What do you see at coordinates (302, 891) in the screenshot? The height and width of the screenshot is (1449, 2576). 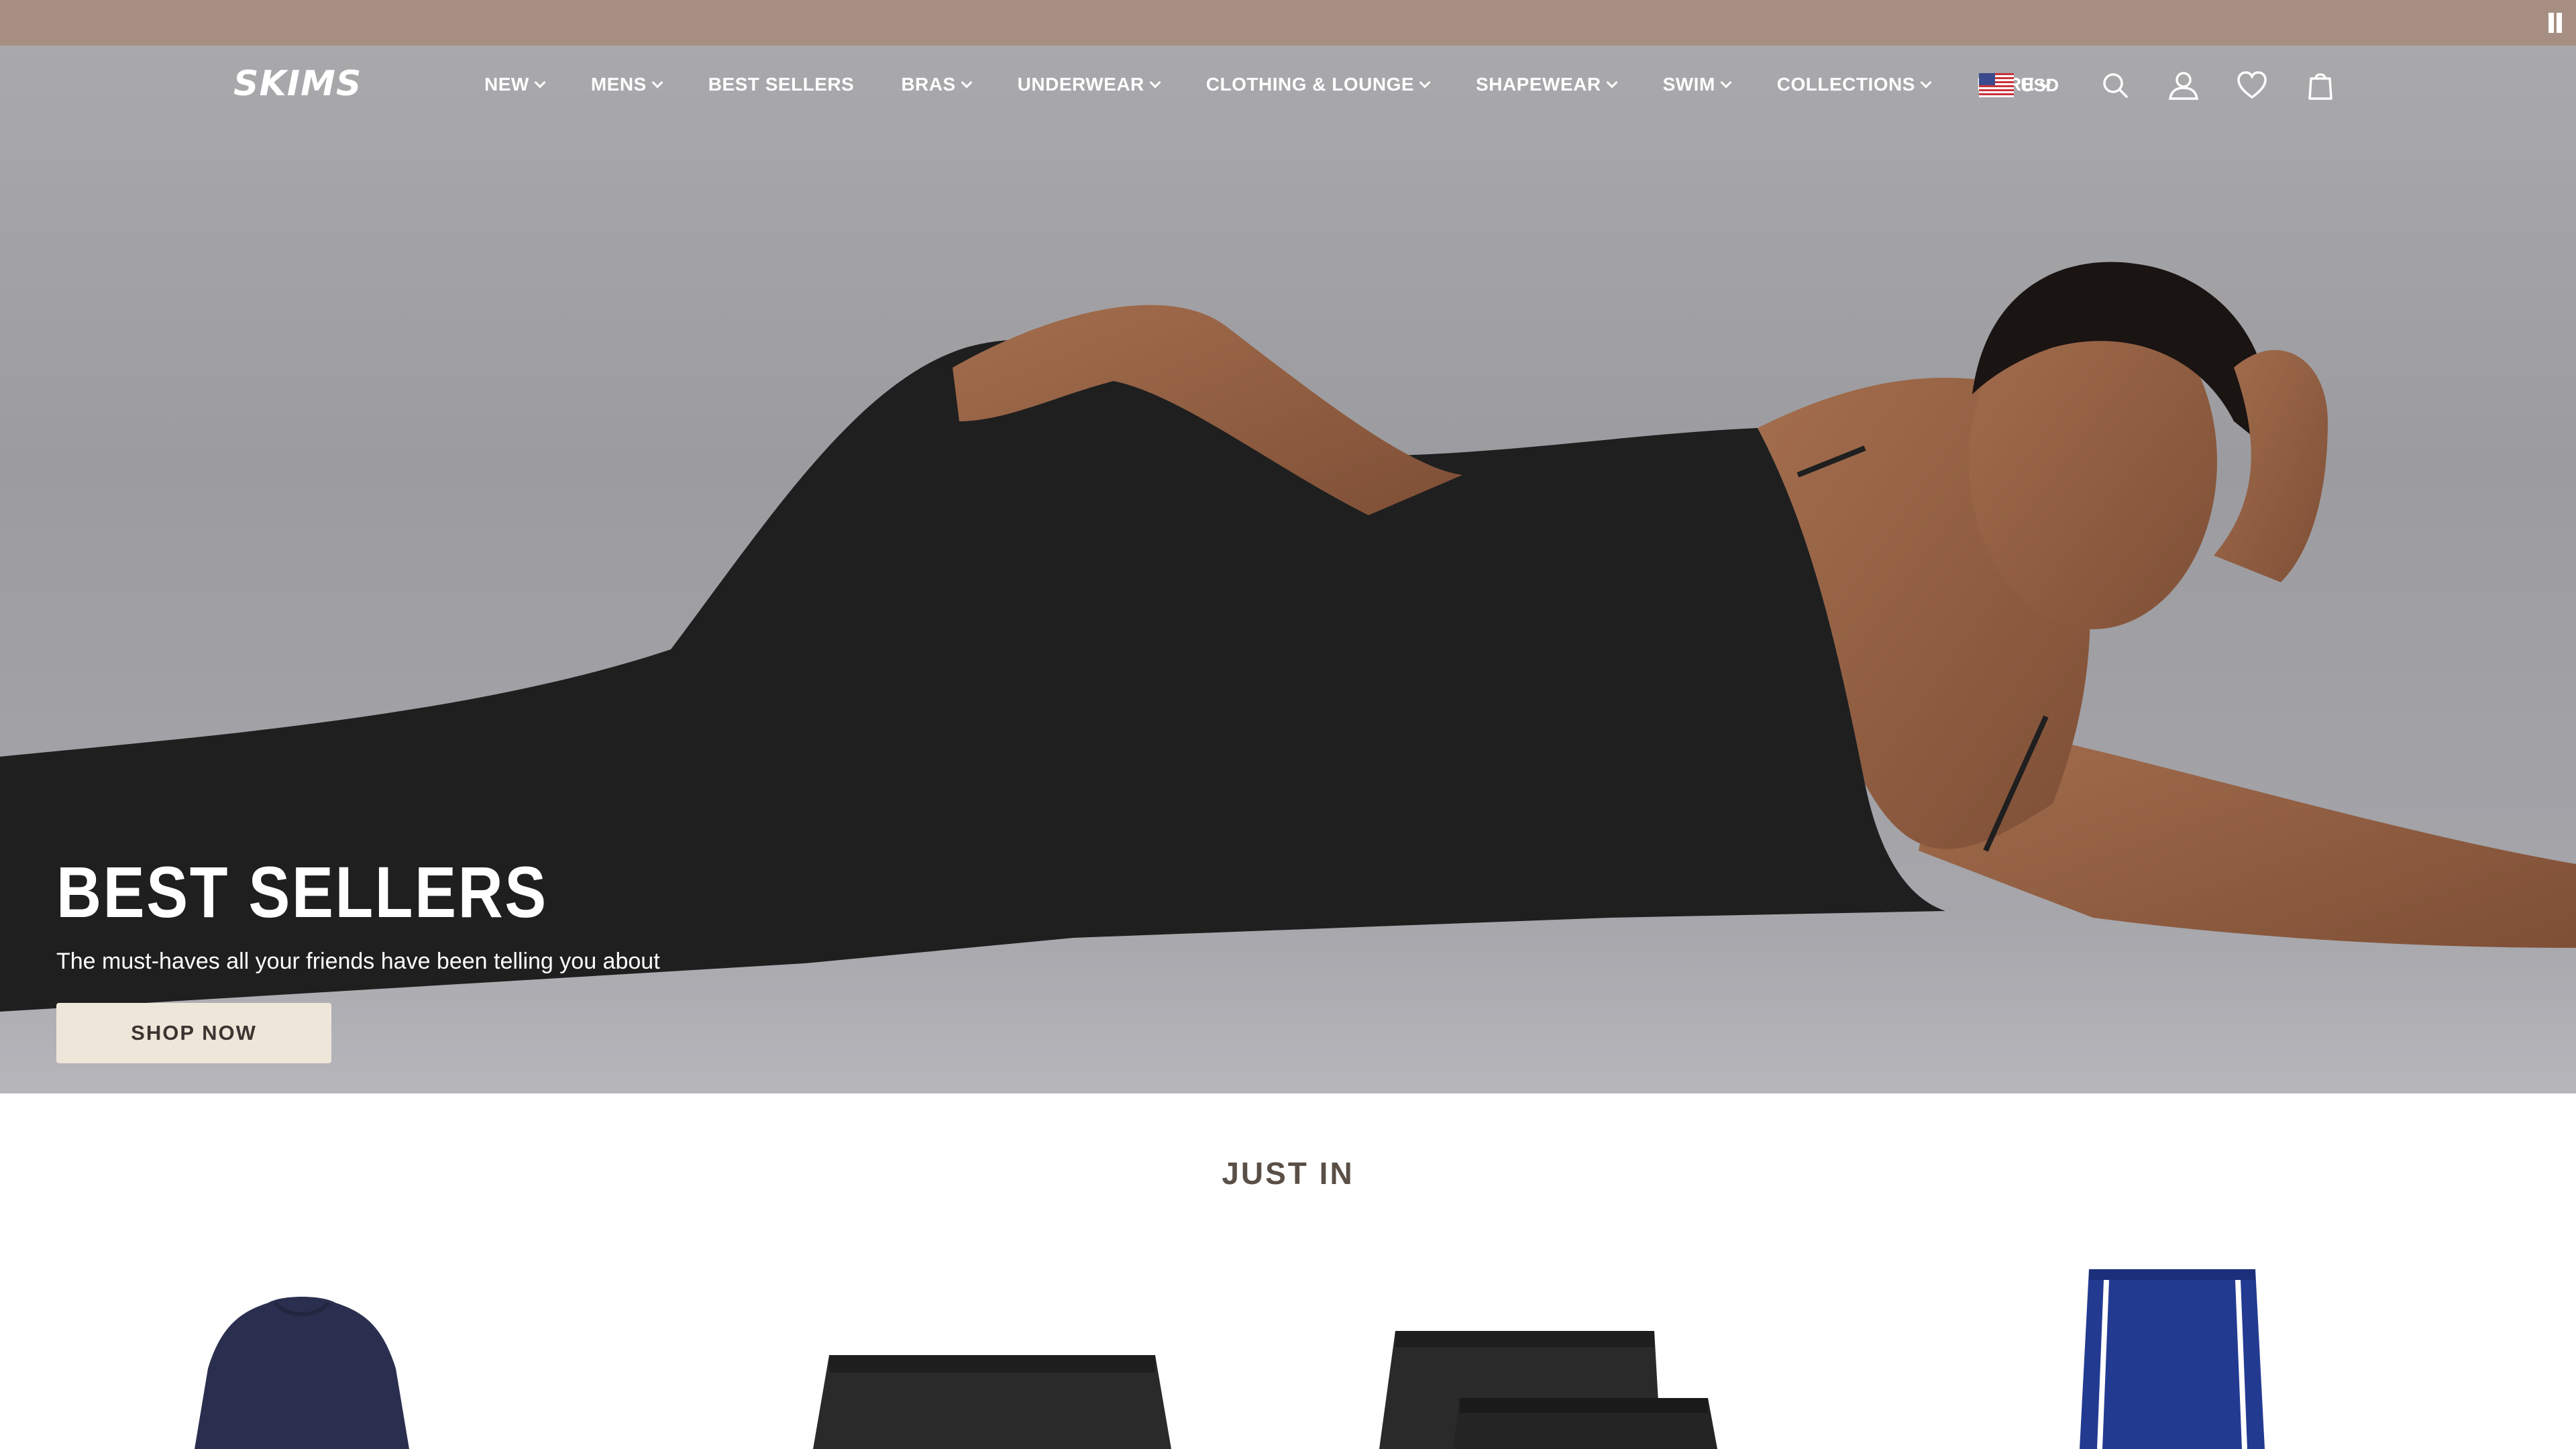 I see `hero-title: BEST SELLERS` at bounding box center [302, 891].